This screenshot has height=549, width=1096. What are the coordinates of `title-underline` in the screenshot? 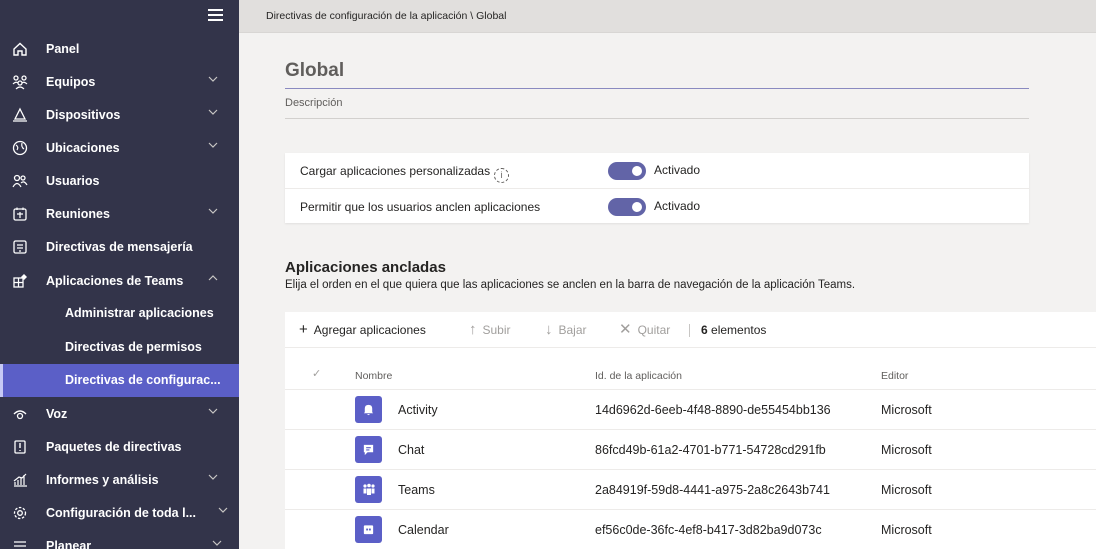 It's located at (657, 88).